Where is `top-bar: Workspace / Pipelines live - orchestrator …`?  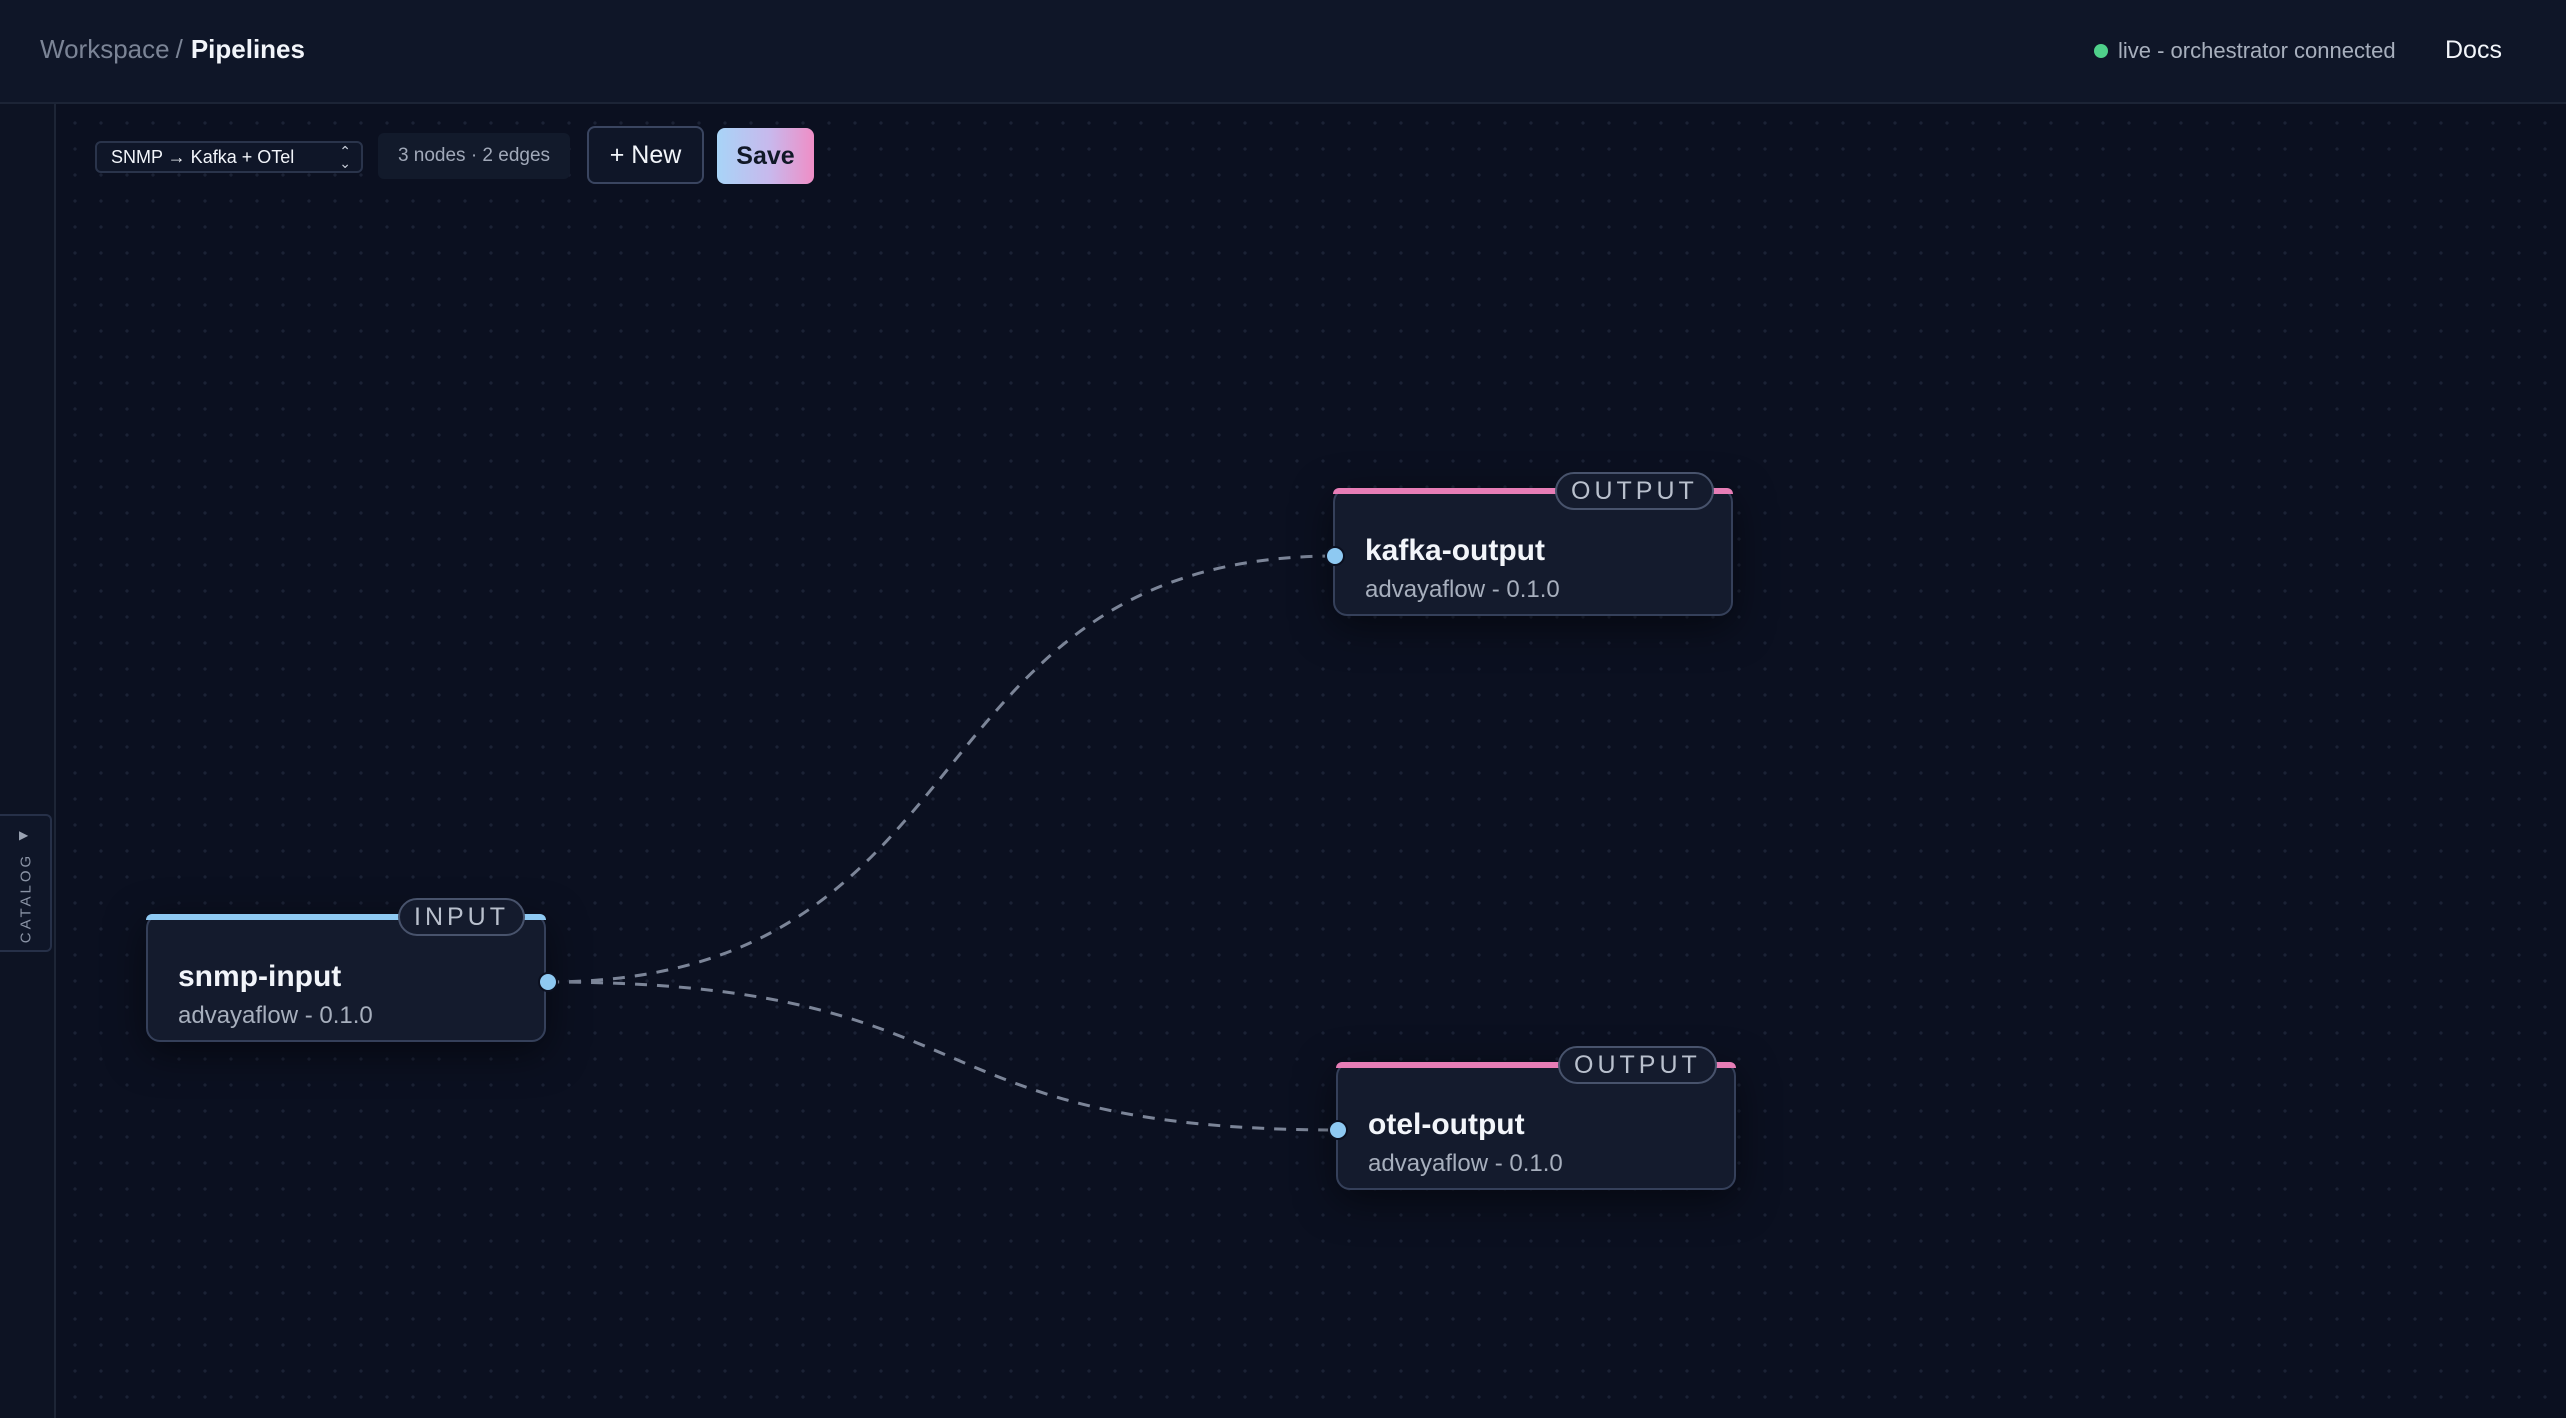
top-bar: Workspace / Pipelines live - orchestrator … is located at coordinates (1283, 52).